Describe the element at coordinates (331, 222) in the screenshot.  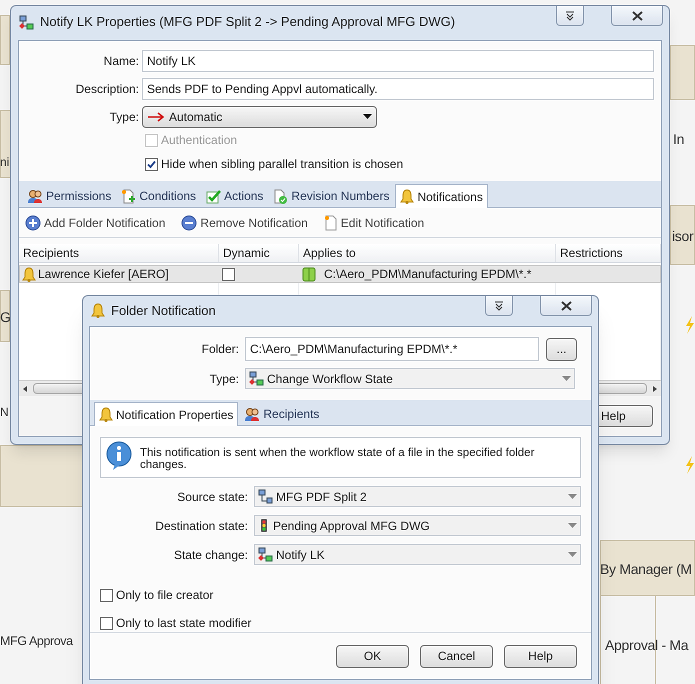
I see `document-icon` at that location.